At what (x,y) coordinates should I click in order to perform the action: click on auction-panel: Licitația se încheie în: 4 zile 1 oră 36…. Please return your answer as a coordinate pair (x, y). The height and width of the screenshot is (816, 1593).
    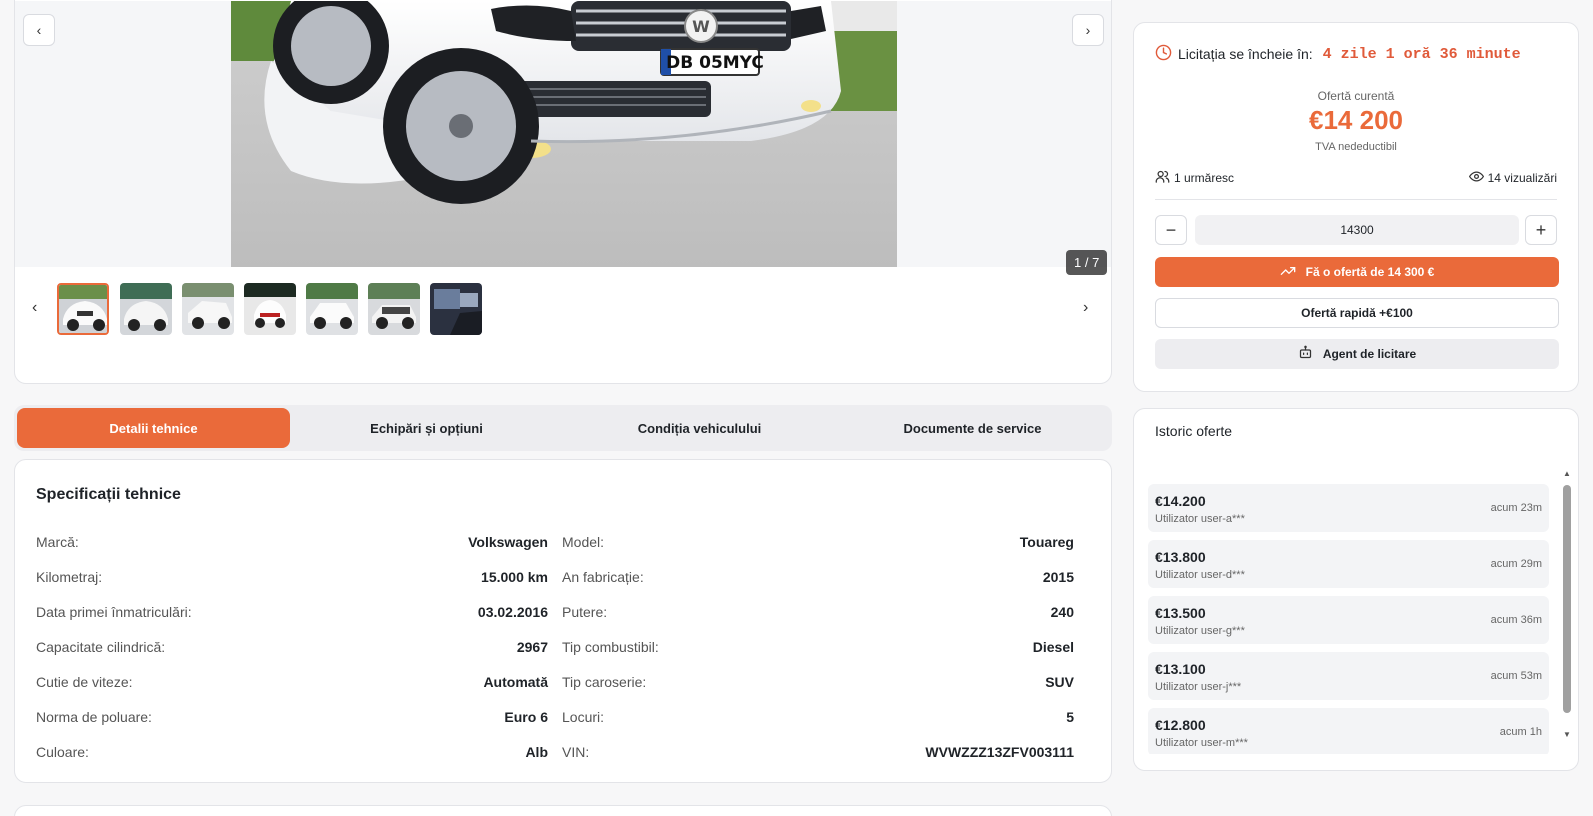
    Looking at the image, I should click on (1356, 207).